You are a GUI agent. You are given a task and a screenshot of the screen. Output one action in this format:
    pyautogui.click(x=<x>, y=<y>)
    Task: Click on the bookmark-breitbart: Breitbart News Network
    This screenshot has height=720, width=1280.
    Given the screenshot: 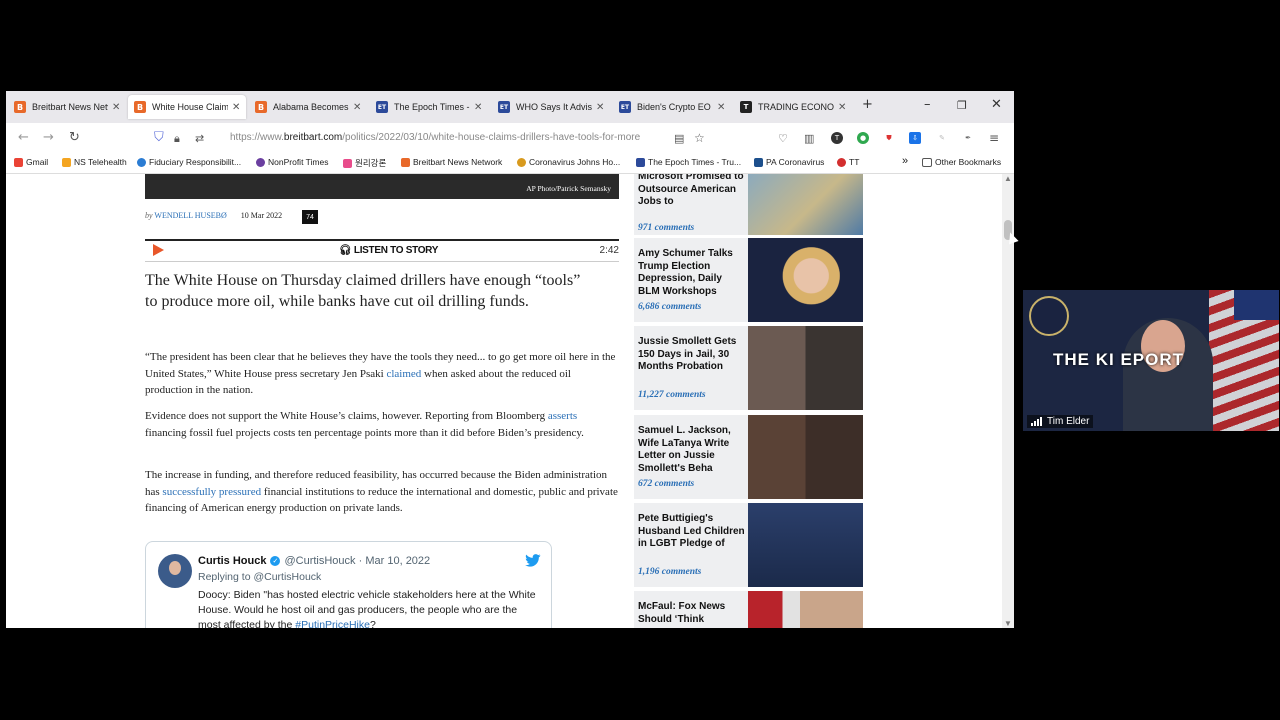 What is the action you would take?
    pyautogui.click(x=451, y=162)
    